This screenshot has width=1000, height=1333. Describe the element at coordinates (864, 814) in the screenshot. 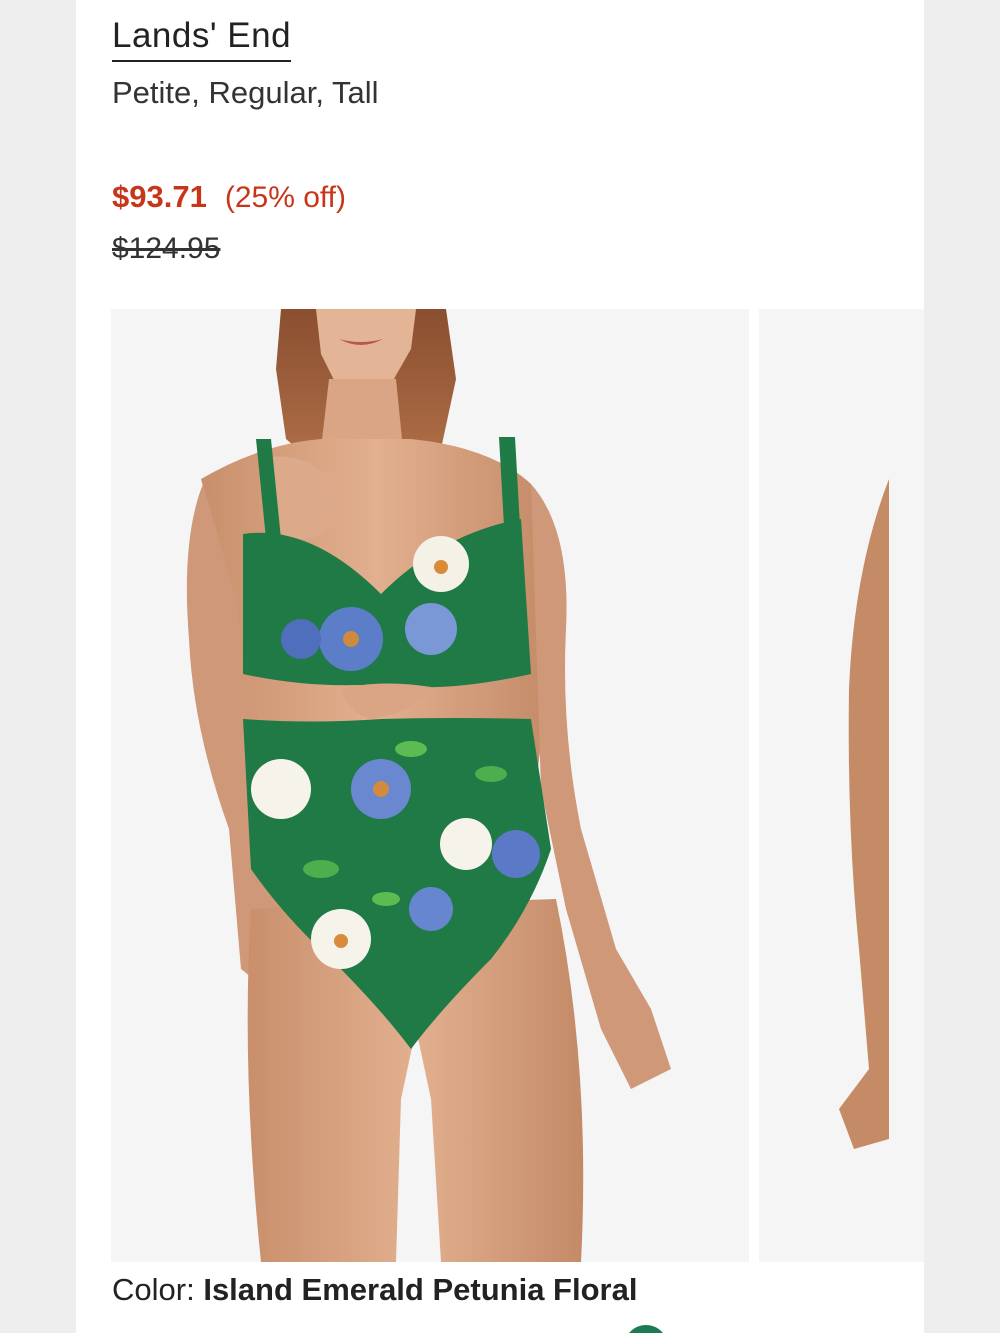

I see `model-side-illustration` at that location.